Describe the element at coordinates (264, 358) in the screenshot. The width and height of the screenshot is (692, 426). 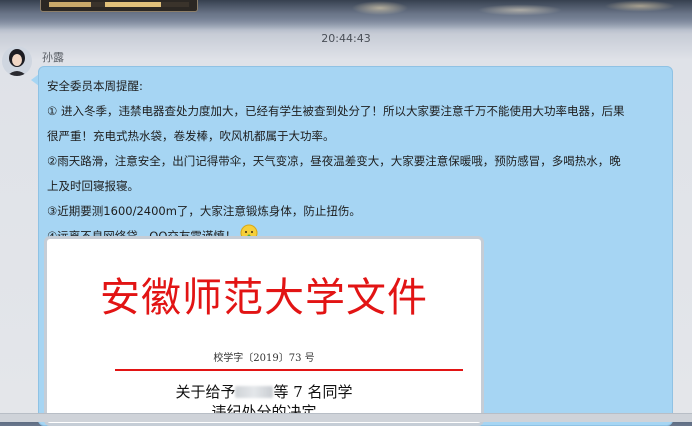
I see `document-number: 校学字〔2019〕73 号` at that location.